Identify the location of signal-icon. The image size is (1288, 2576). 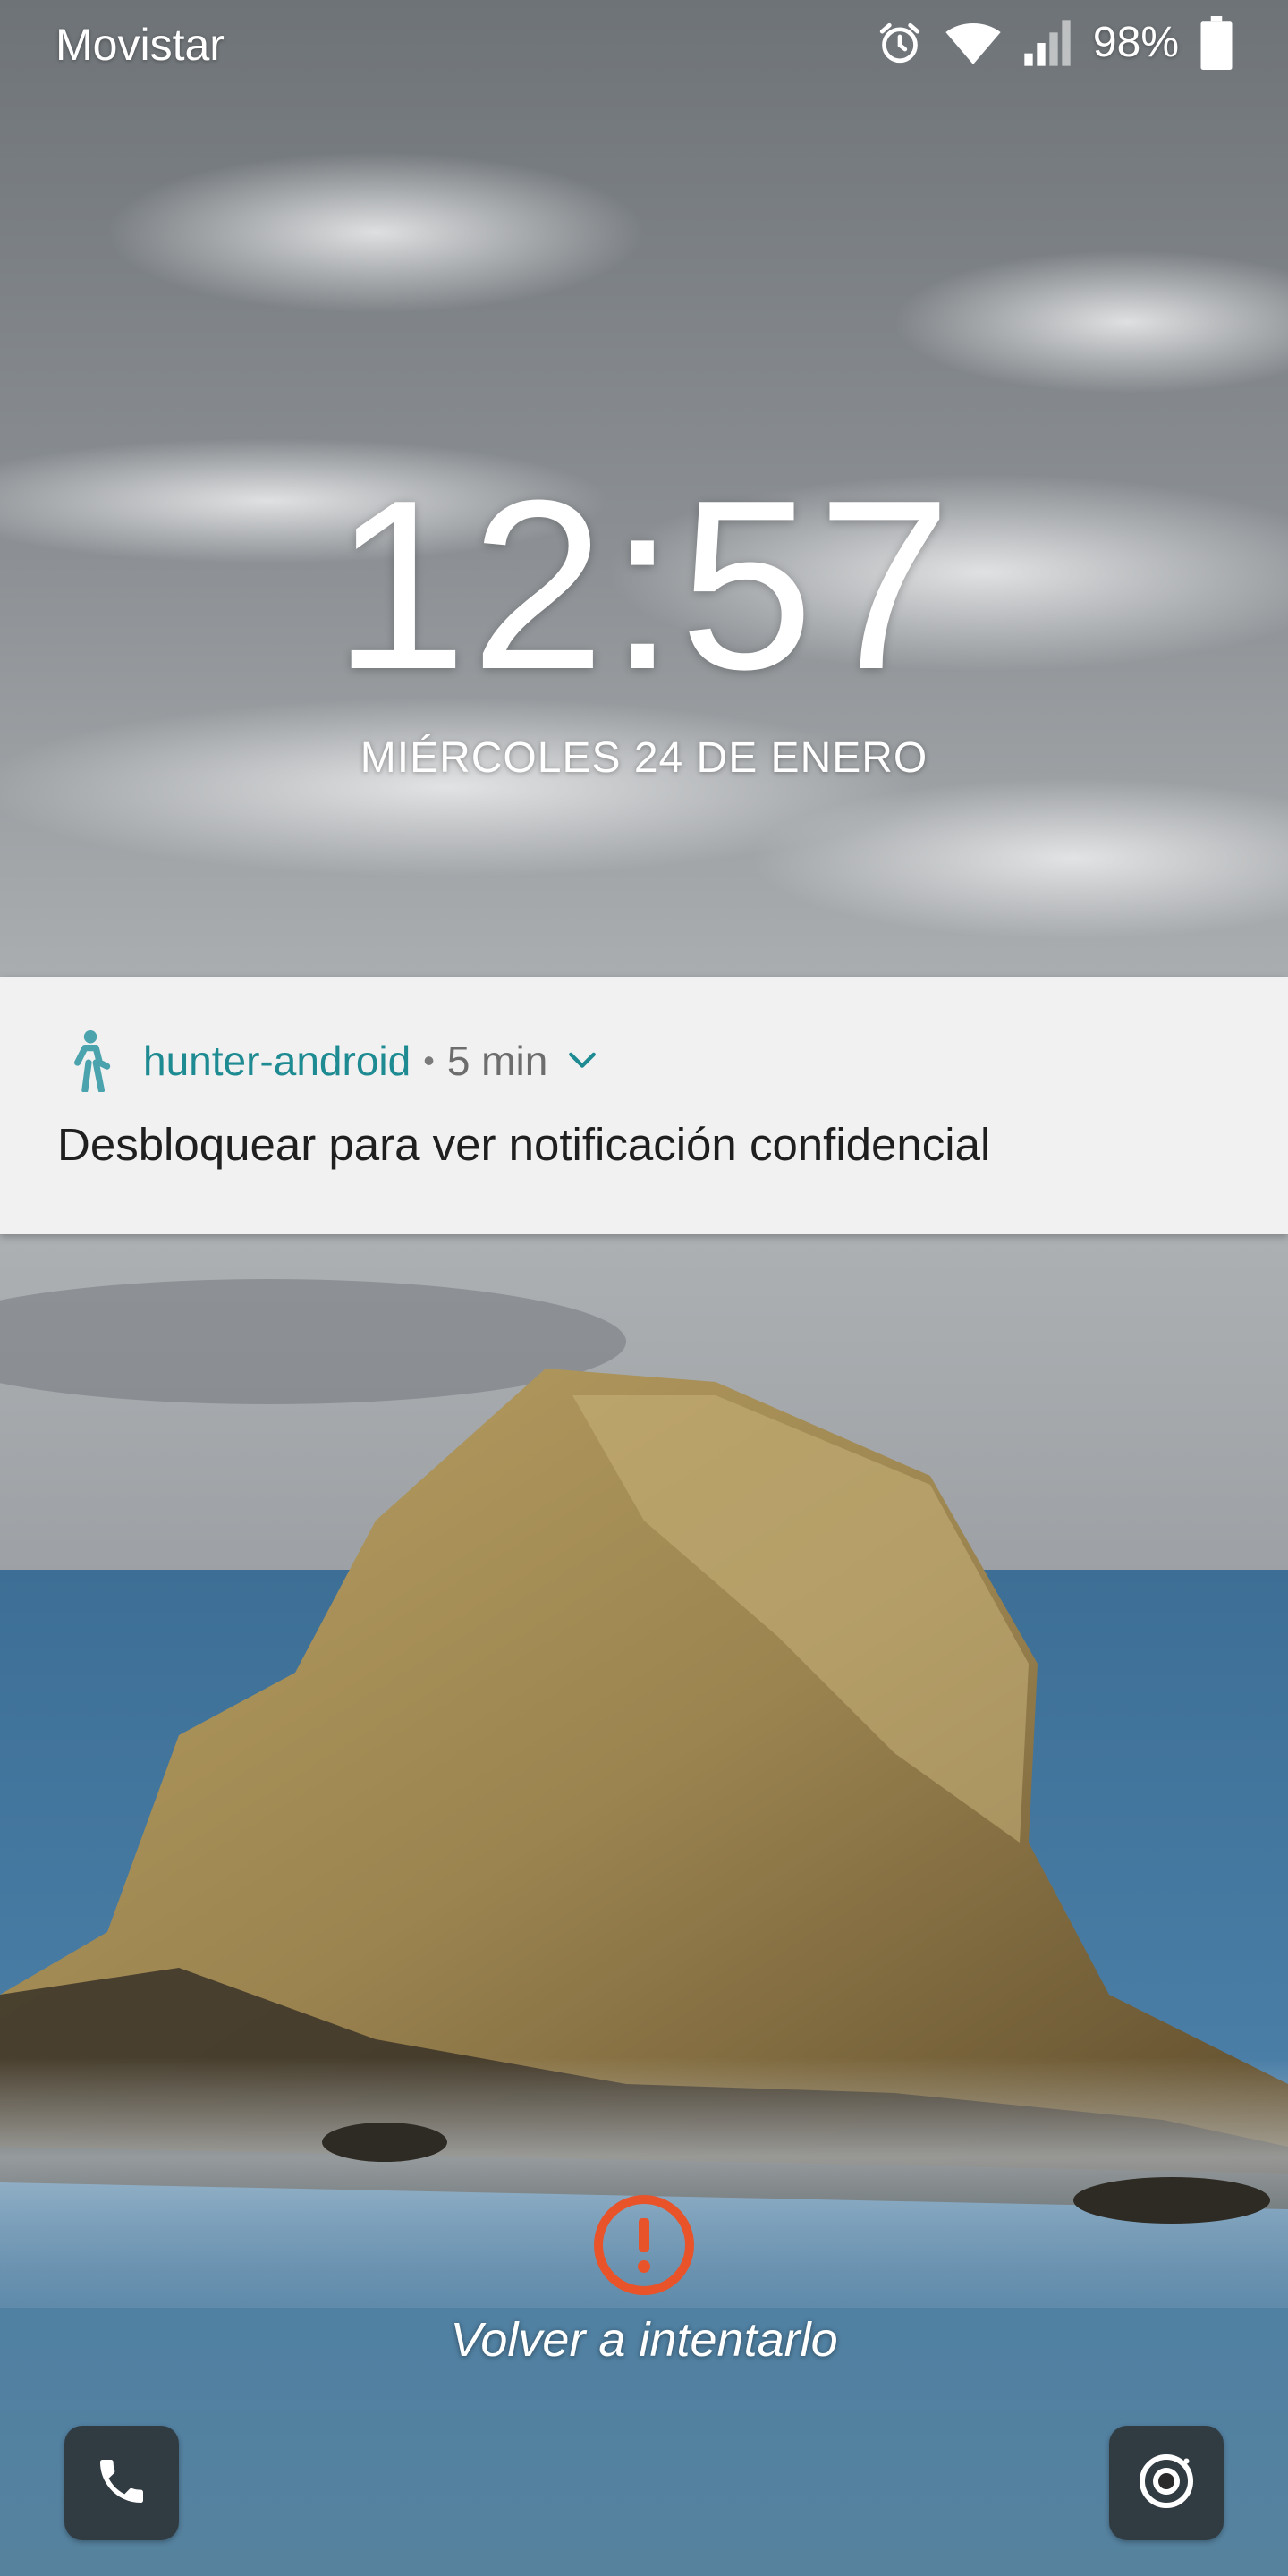
(1047, 43).